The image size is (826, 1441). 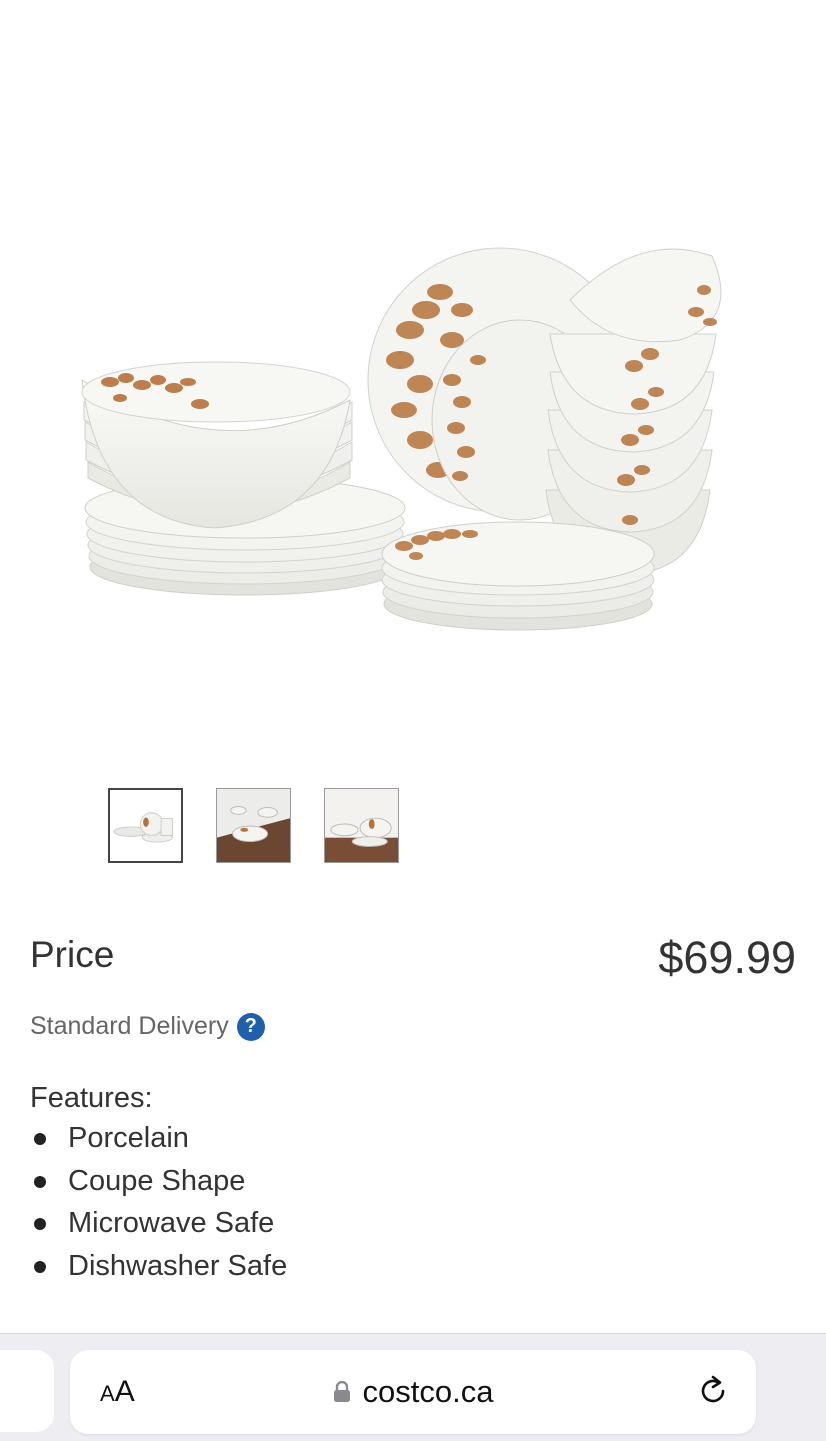 I want to click on thumbnail-gallery, so click(x=253, y=825).